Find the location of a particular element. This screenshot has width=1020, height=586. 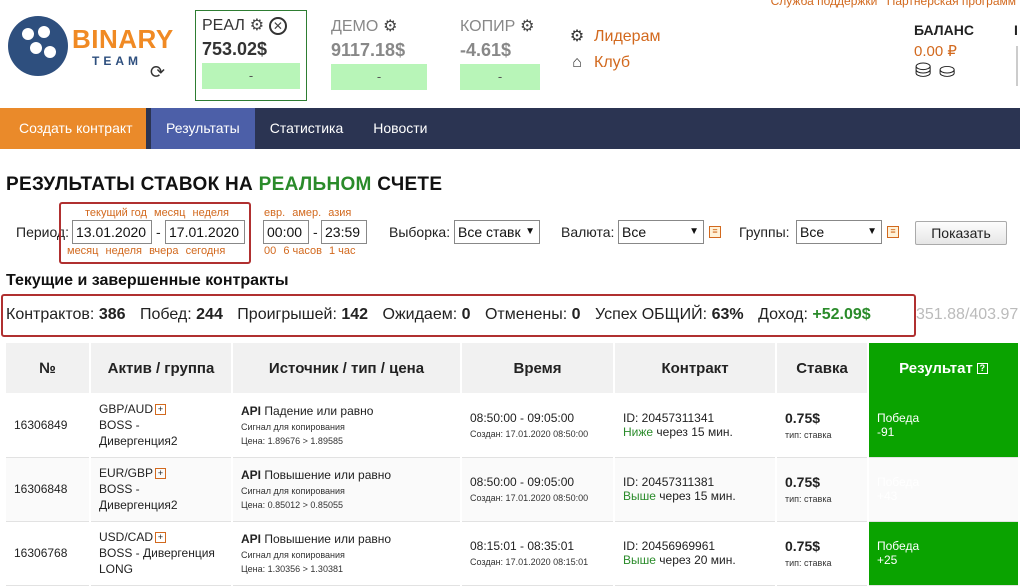

row-src-signal: Сигнал для копирования is located at coordinates (293, 491).